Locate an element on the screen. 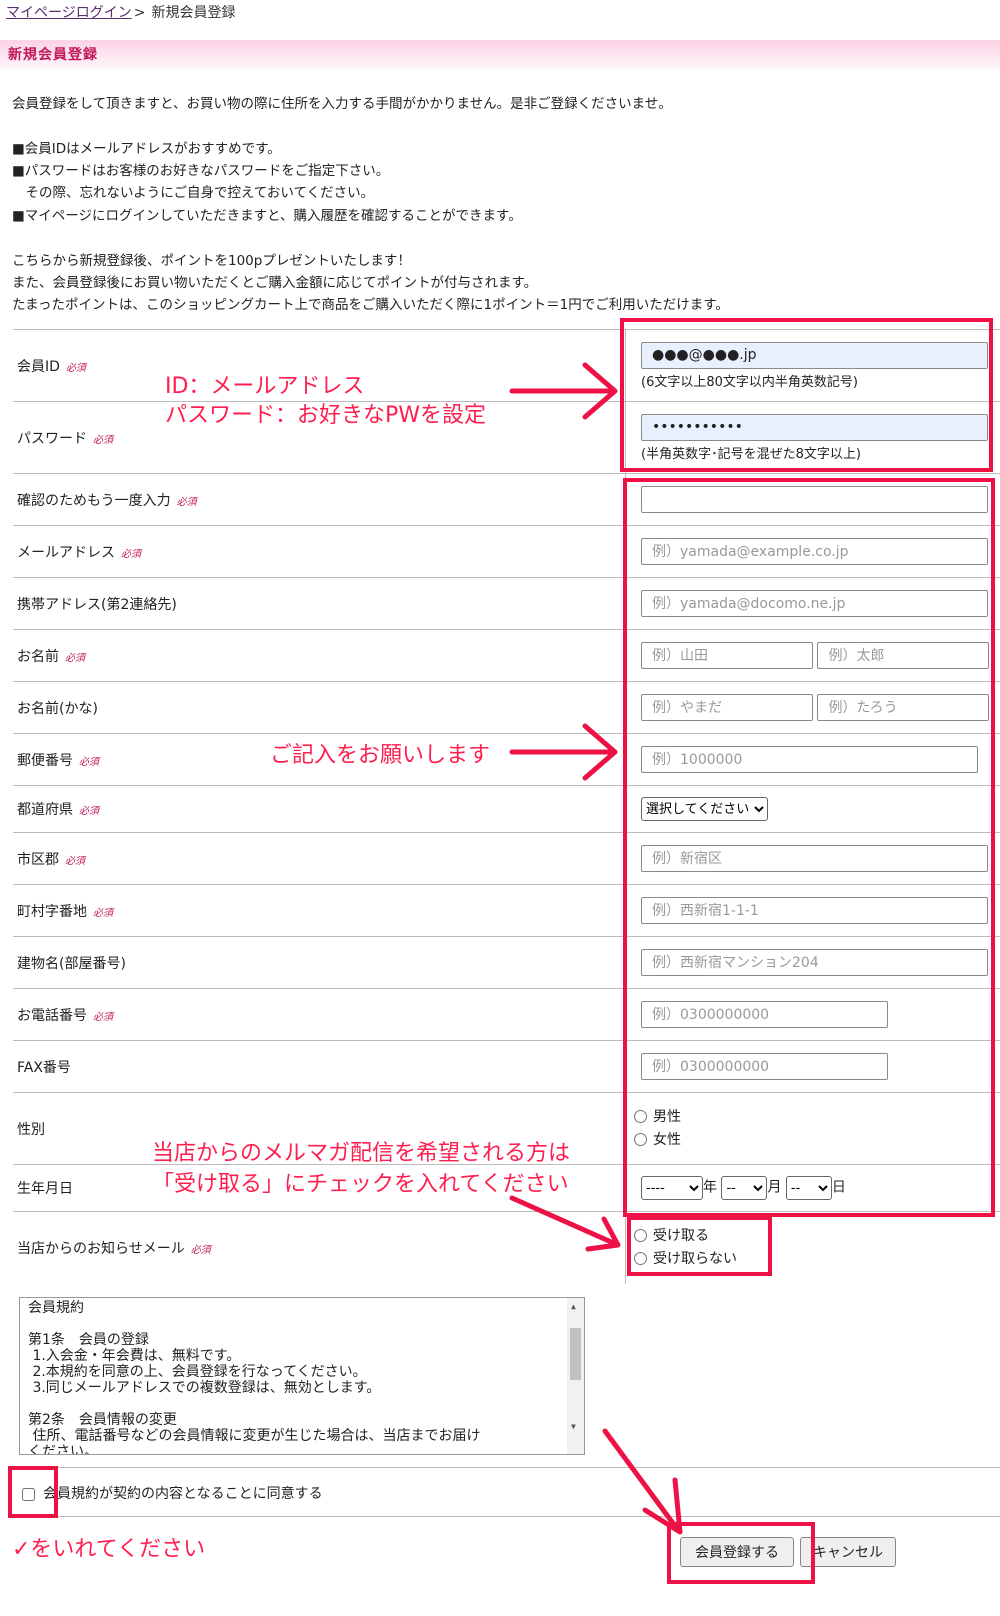  annotation-arrows is located at coordinates (596, 948).